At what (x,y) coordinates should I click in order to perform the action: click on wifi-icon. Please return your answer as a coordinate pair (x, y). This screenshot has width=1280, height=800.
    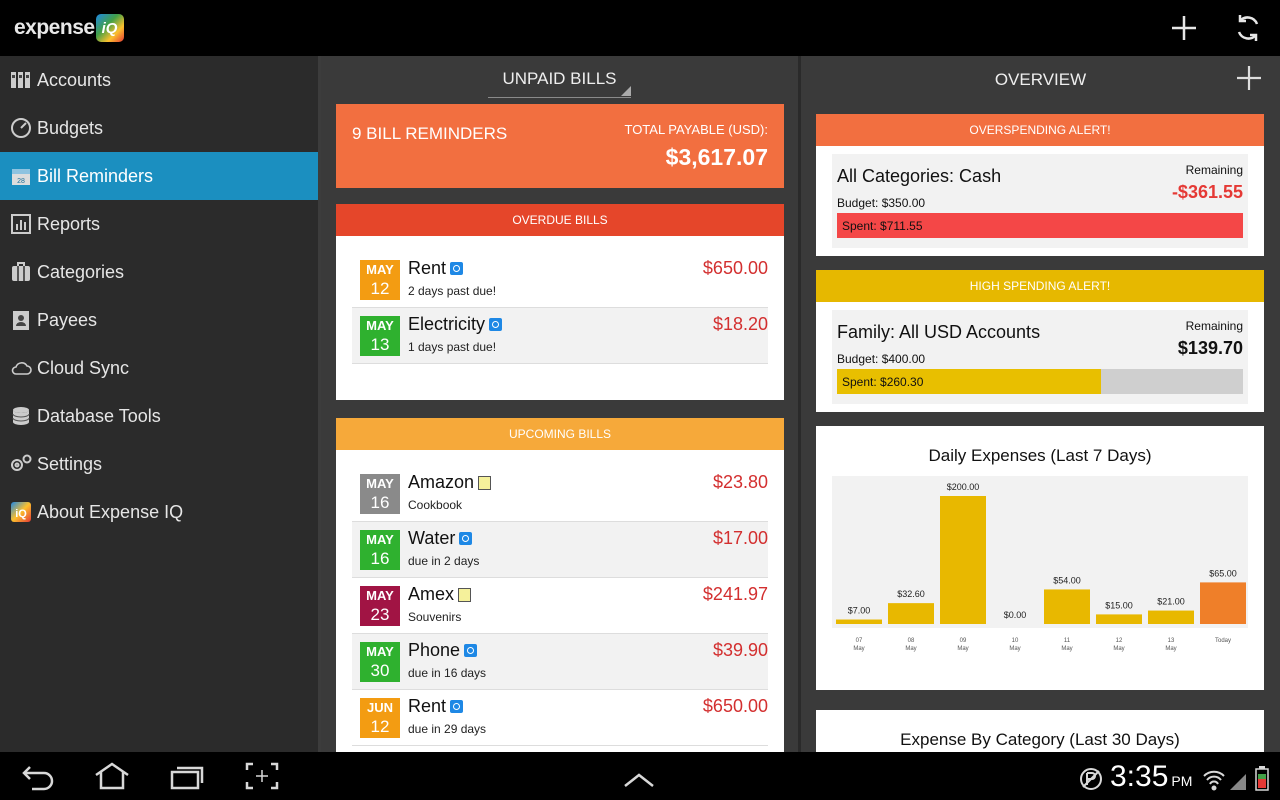
    Looking at the image, I should click on (1214, 780).